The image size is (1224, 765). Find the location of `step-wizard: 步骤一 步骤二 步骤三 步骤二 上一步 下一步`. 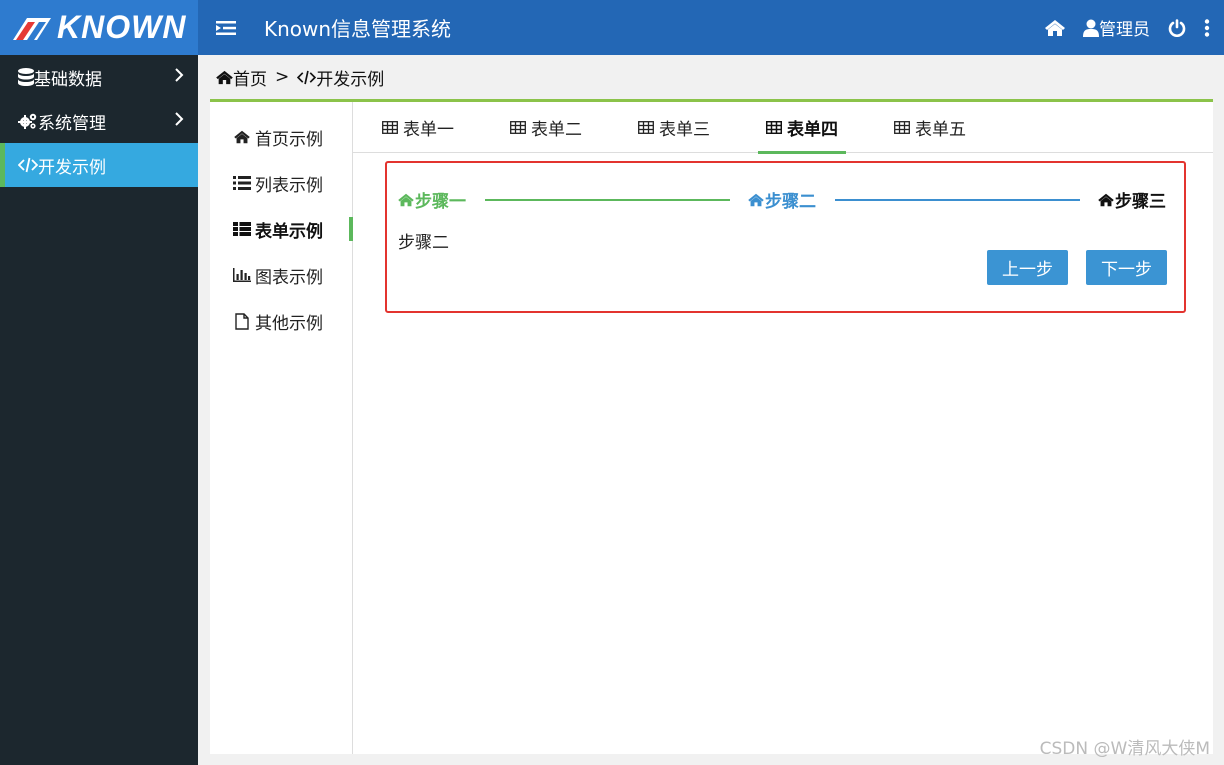

step-wizard: 步骤一 步骤二 步骤三 步骤二 上一步 下一步 is located at coordinates (785, 237).